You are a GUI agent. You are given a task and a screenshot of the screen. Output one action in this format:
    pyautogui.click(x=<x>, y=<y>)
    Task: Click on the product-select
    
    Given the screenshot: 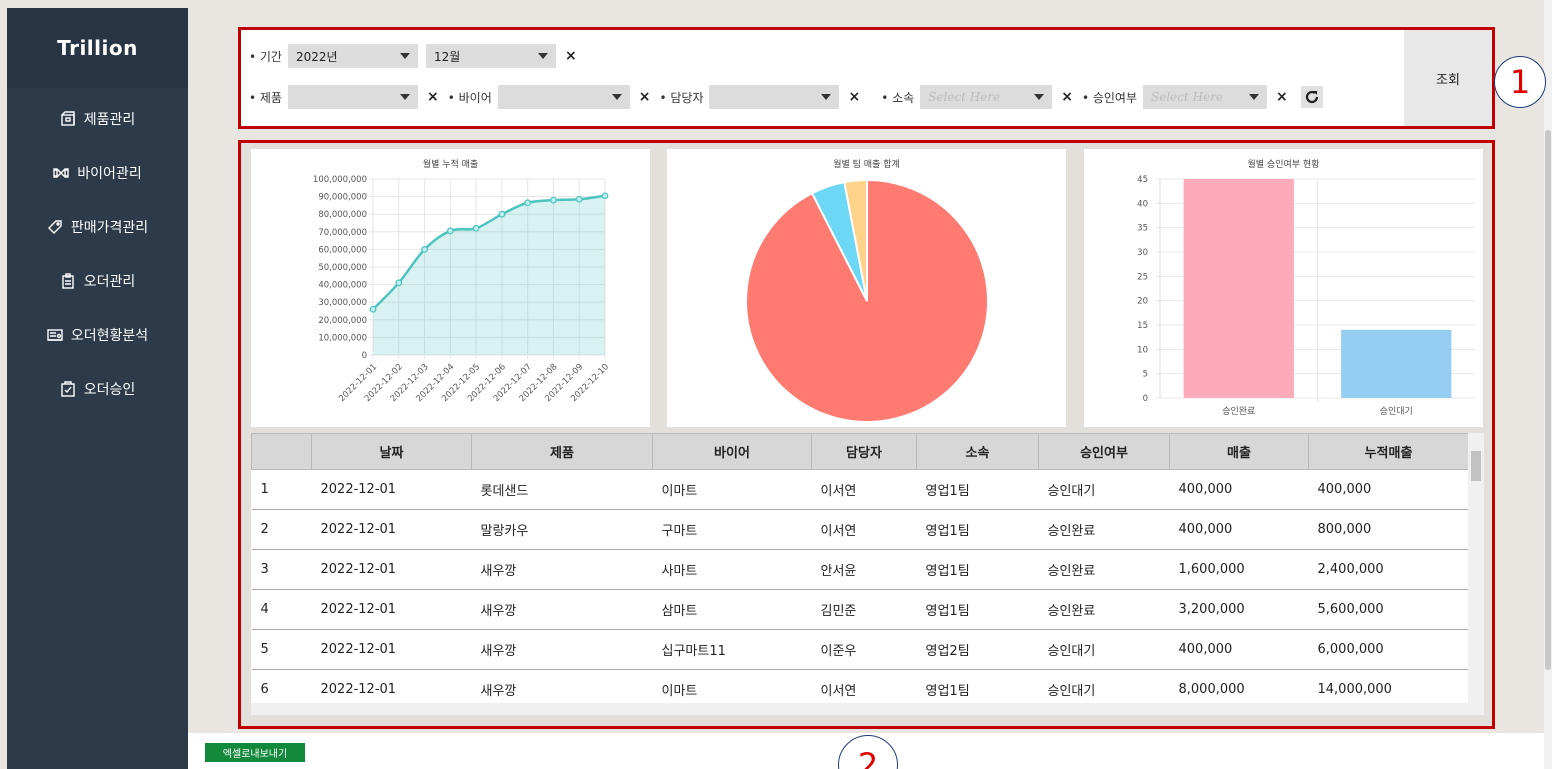 What is the action you would take?
    pyautogui.click(x=352, y=97)
    